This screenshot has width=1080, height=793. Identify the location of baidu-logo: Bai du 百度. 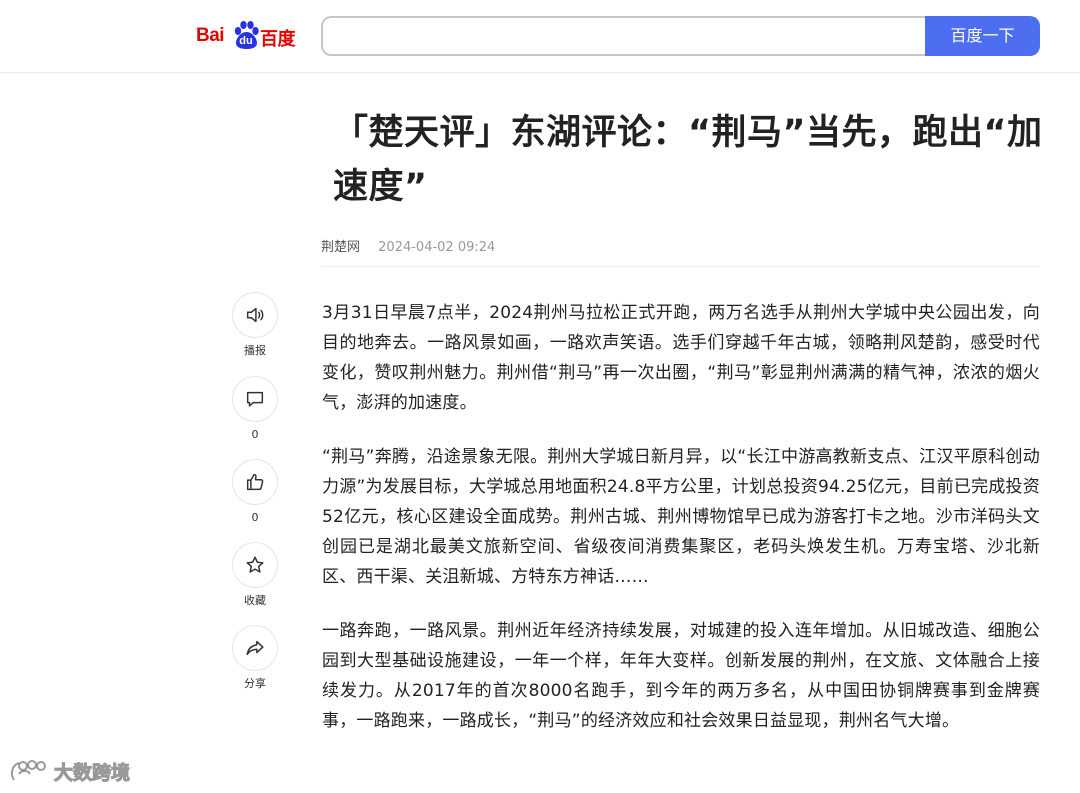
(250, 37).